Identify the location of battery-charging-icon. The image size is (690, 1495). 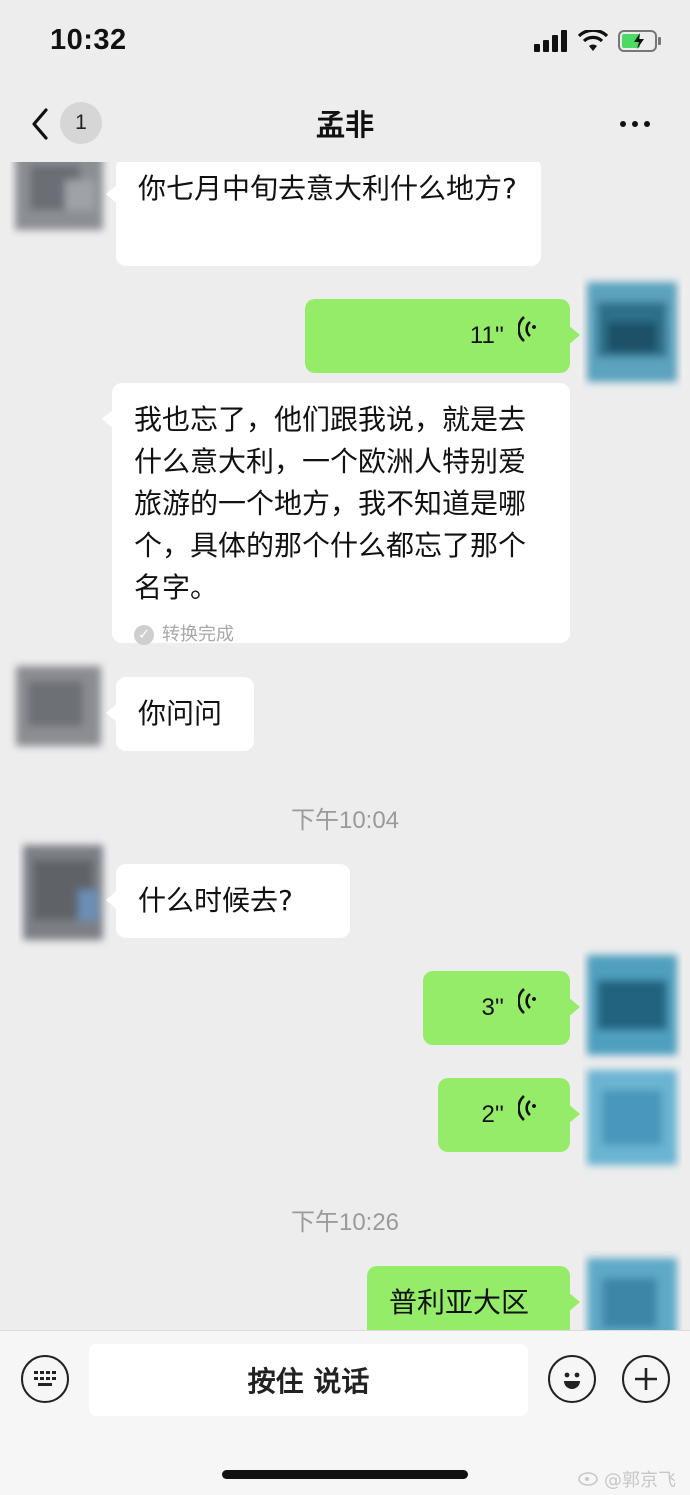
(640, 43).